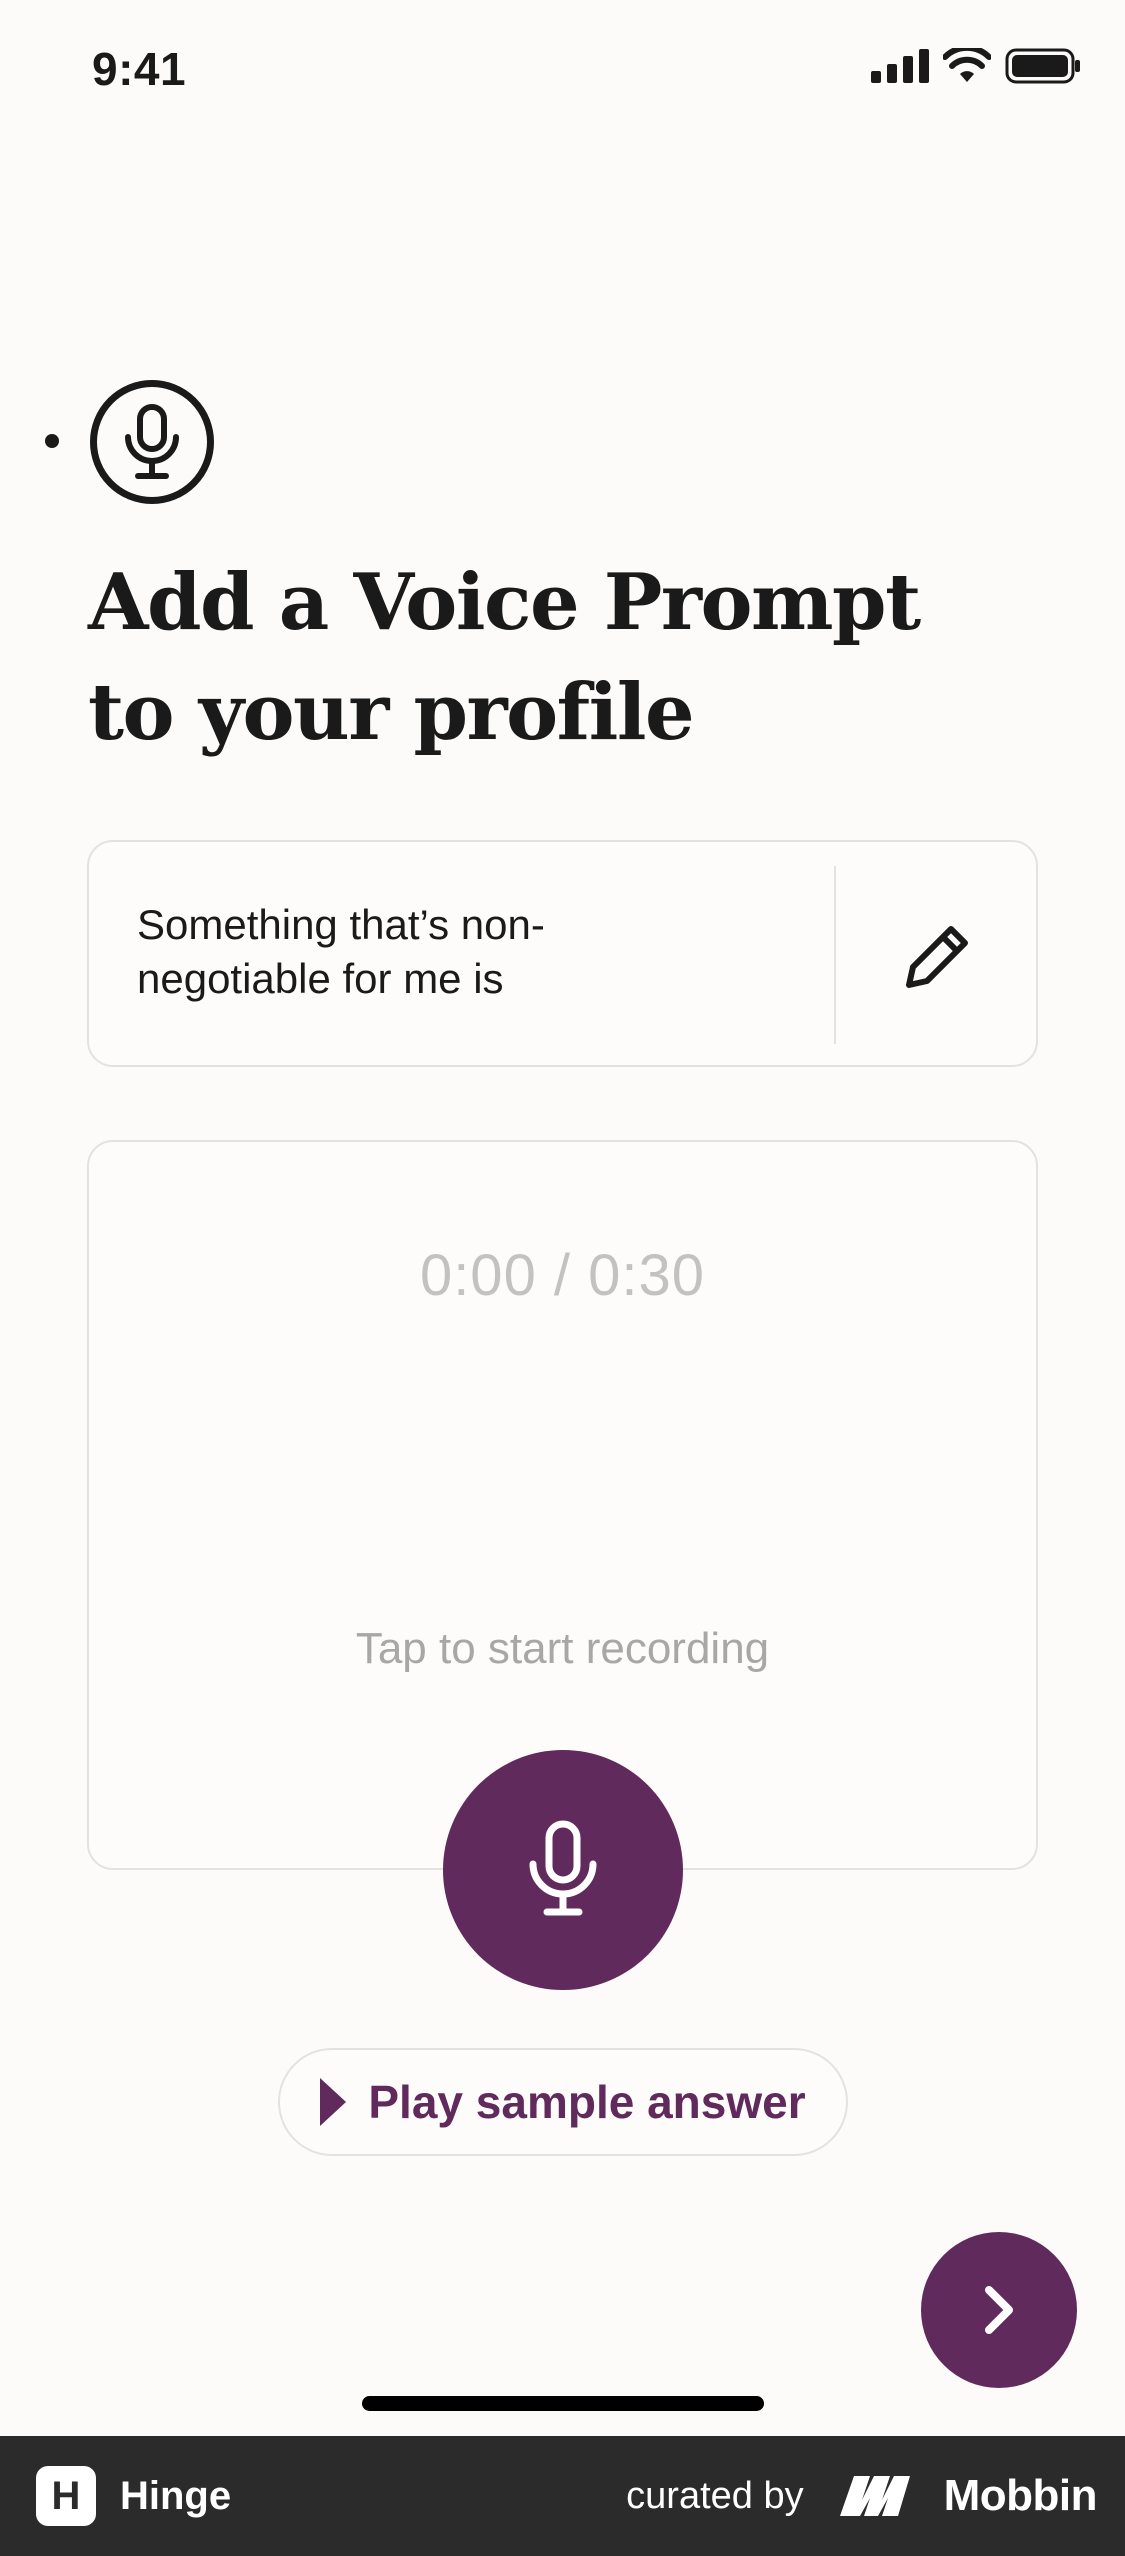  I want to click on edit-prompt-button, so click(938, 955).